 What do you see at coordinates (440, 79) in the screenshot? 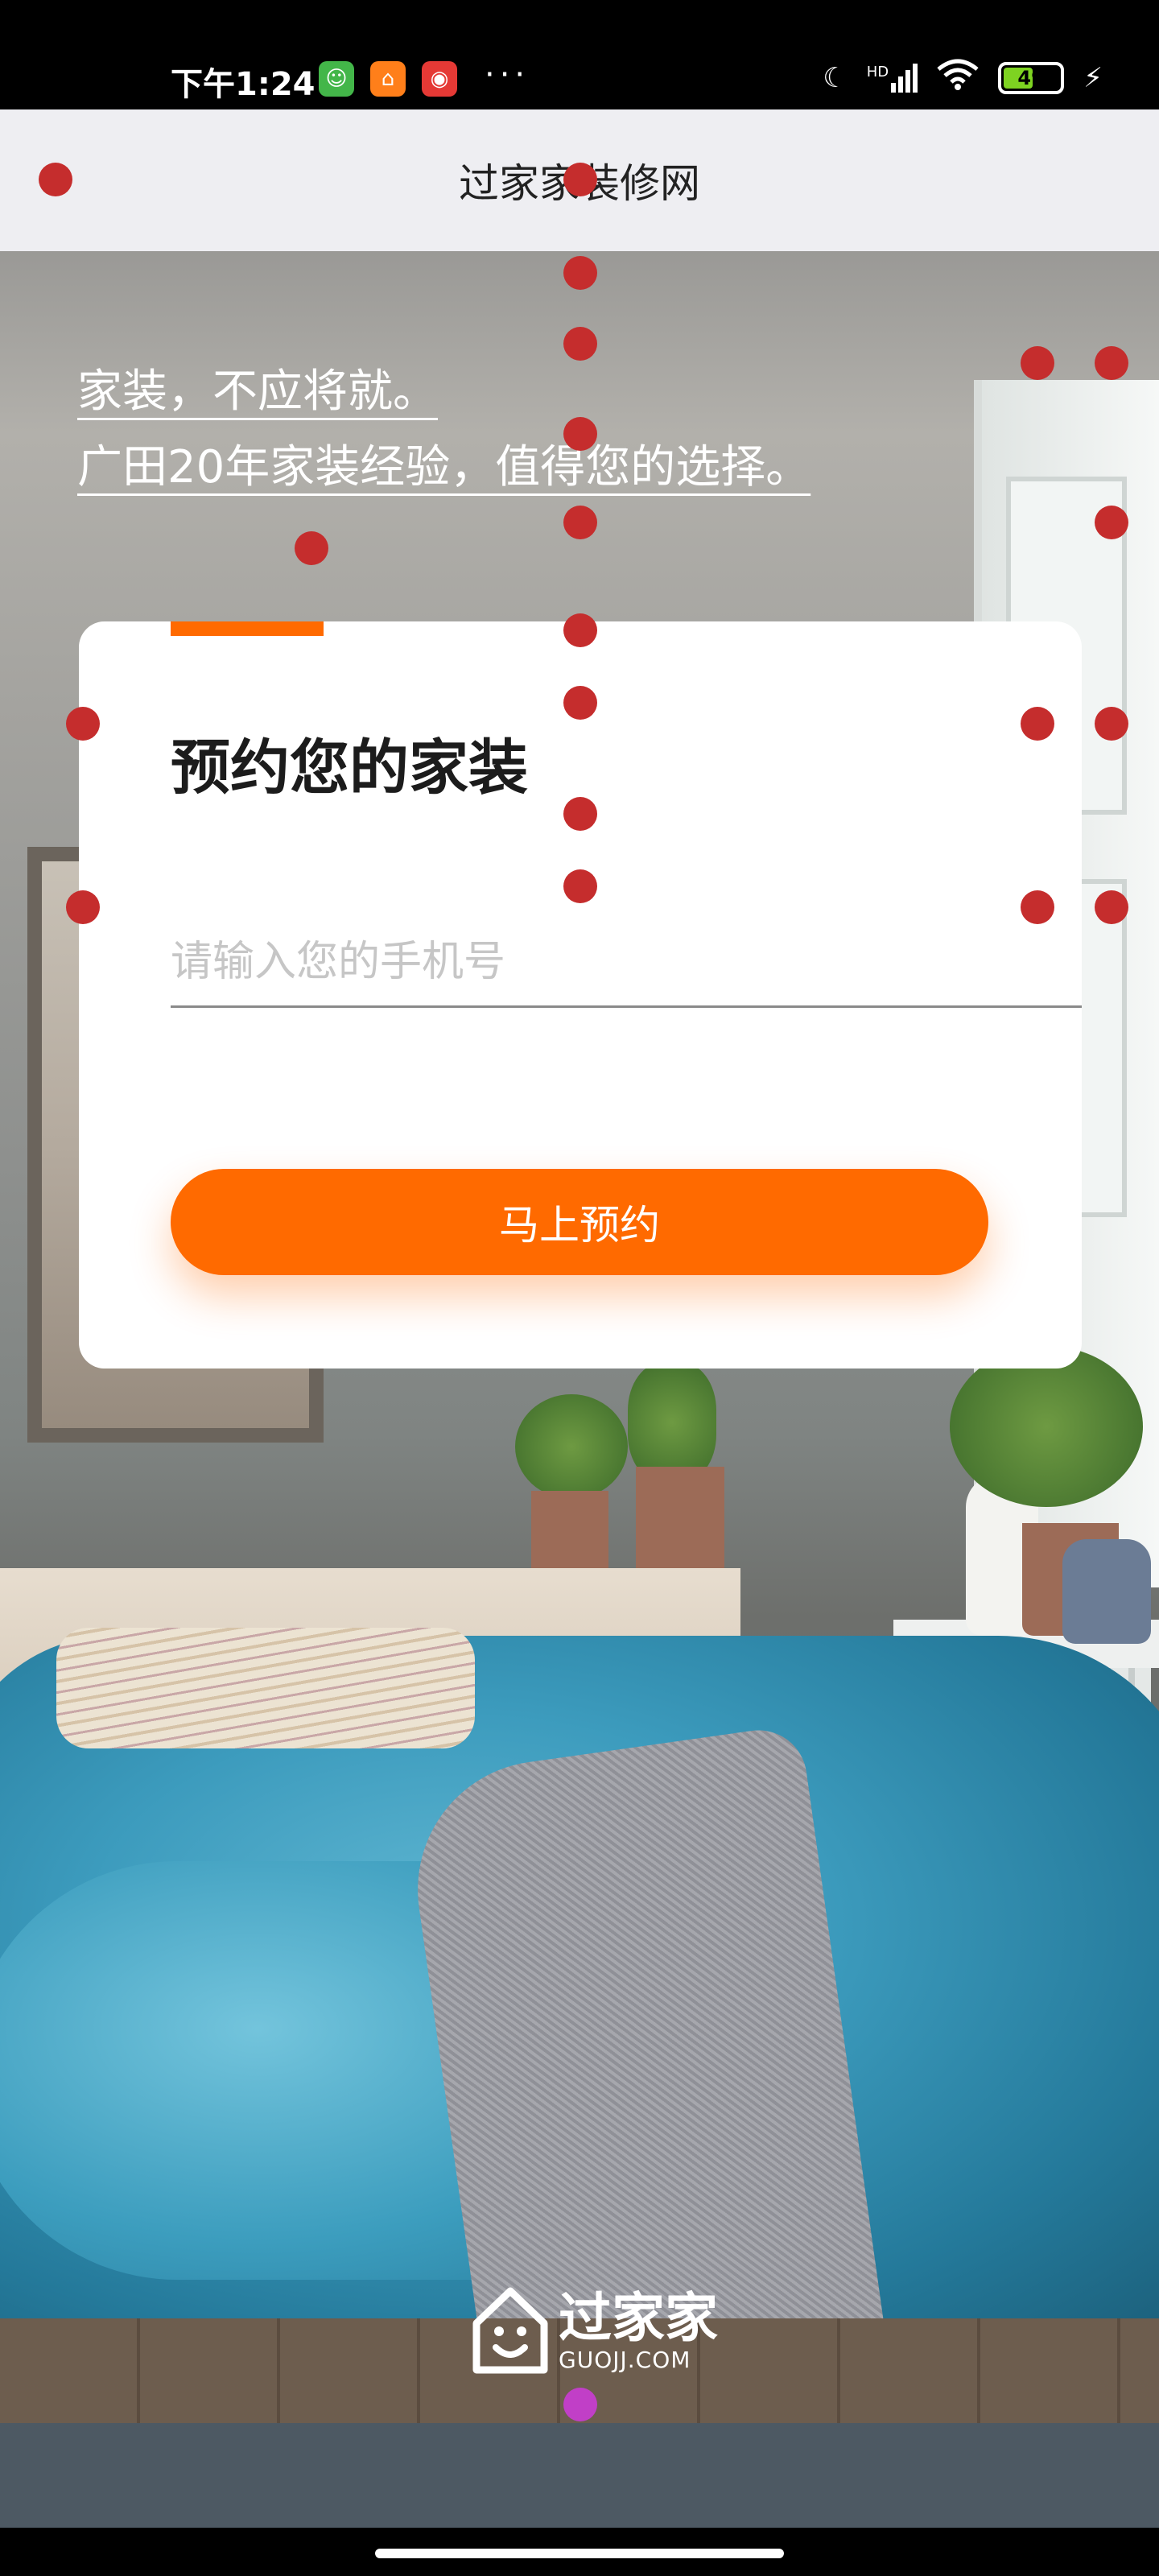
I see `red-app-icon: ◉` at bounding box center [440, 79].